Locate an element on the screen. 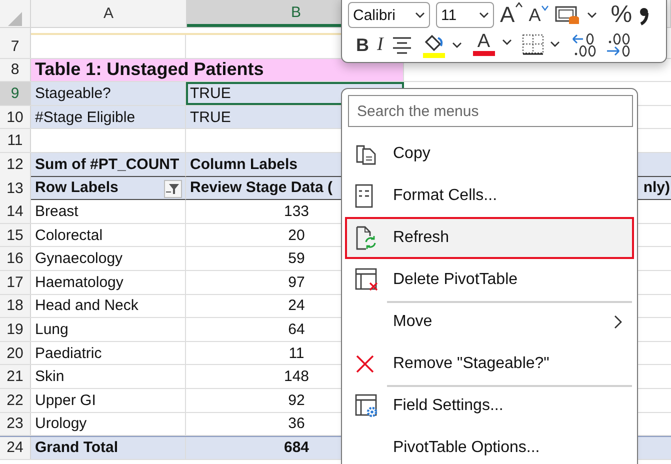 The height and width of the screenshot is (464, 671). row-header: 19 is located at coordinates (15, 329).